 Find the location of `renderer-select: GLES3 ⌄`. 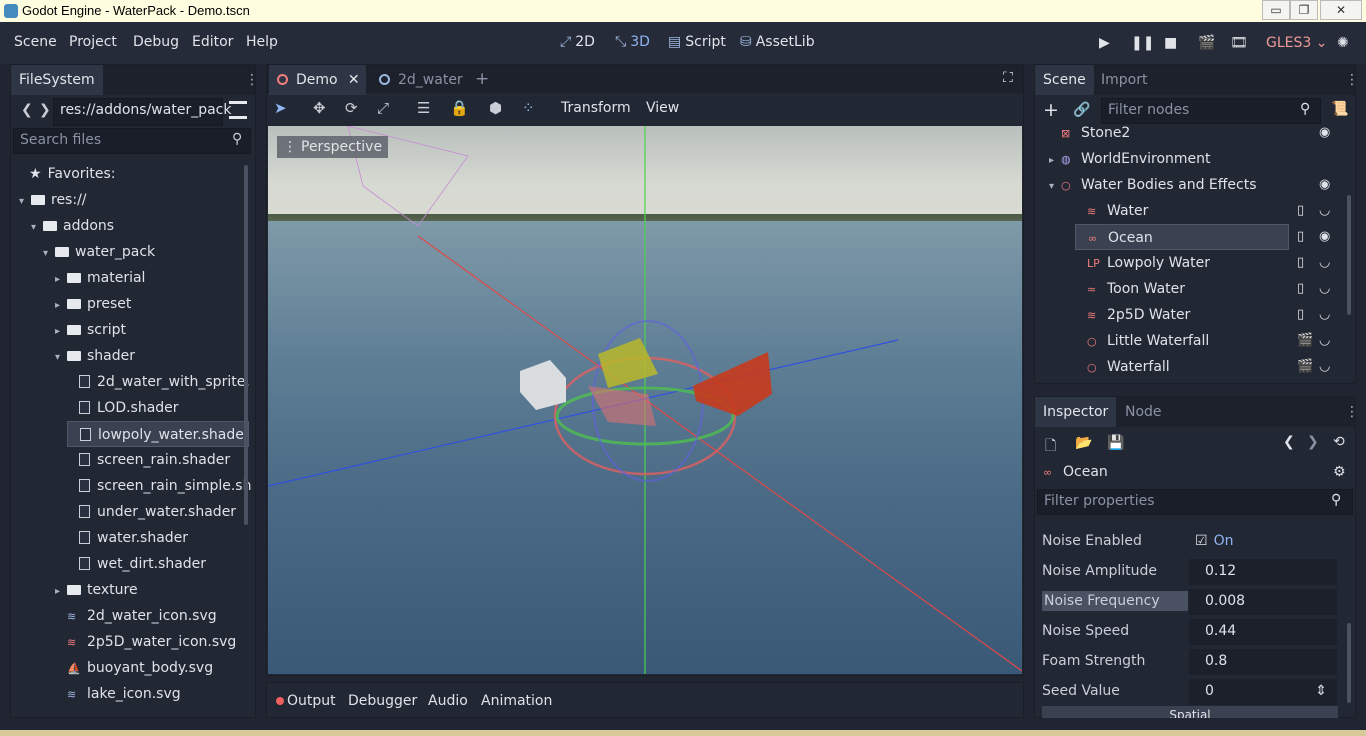

renderer-select: GLES3 ⌄ is located at coordinates (1296, 43).